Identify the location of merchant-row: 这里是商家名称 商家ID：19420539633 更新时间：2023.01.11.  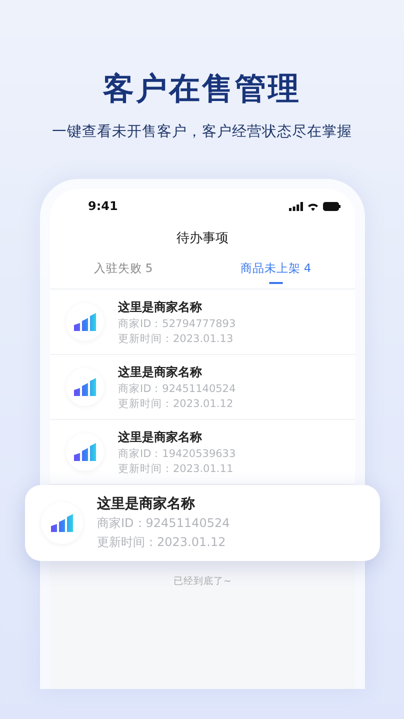
(202, 452).